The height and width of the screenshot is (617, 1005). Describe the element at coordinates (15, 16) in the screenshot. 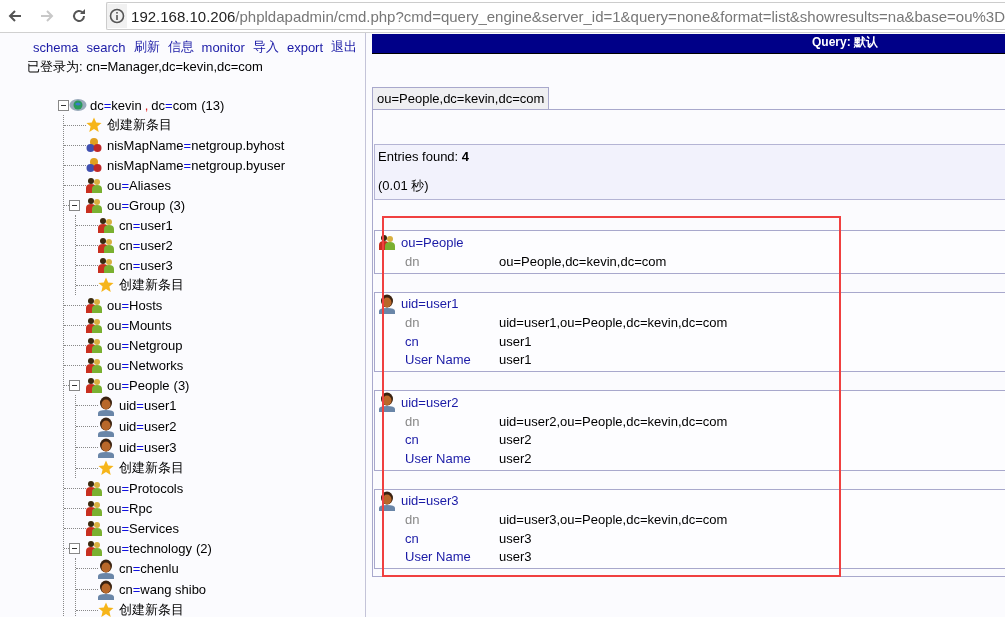

I see `back-icon` at that location.